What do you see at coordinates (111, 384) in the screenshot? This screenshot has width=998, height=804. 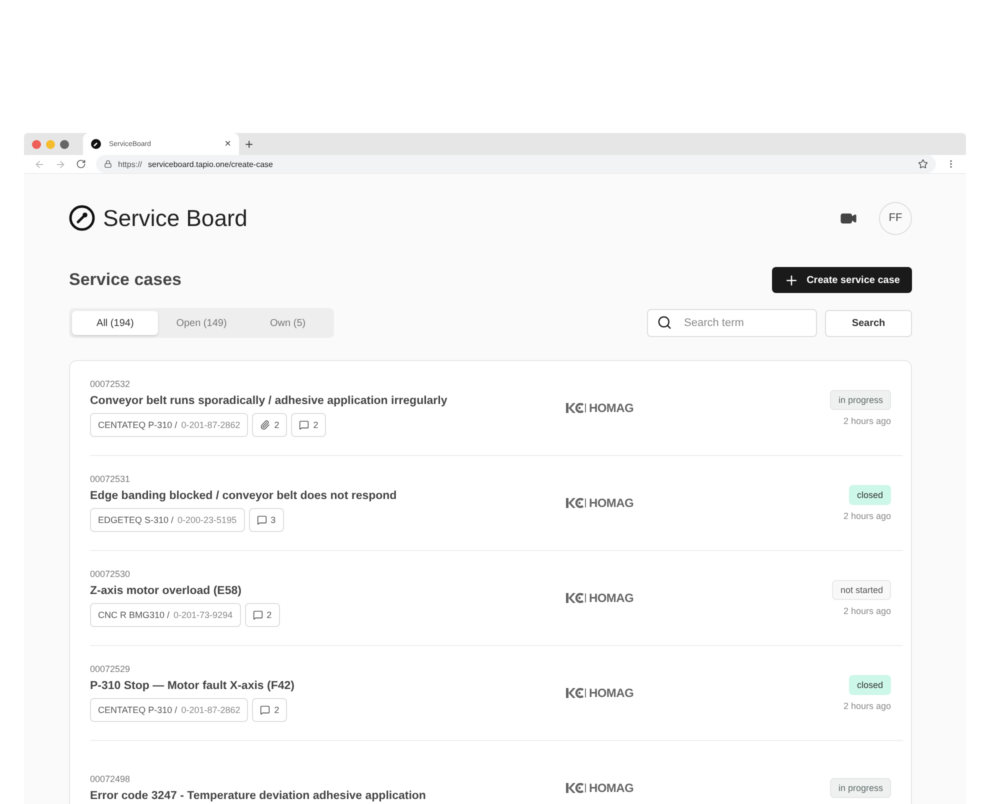 I see `case-number: 00072532` at bounding box center [111, 384].